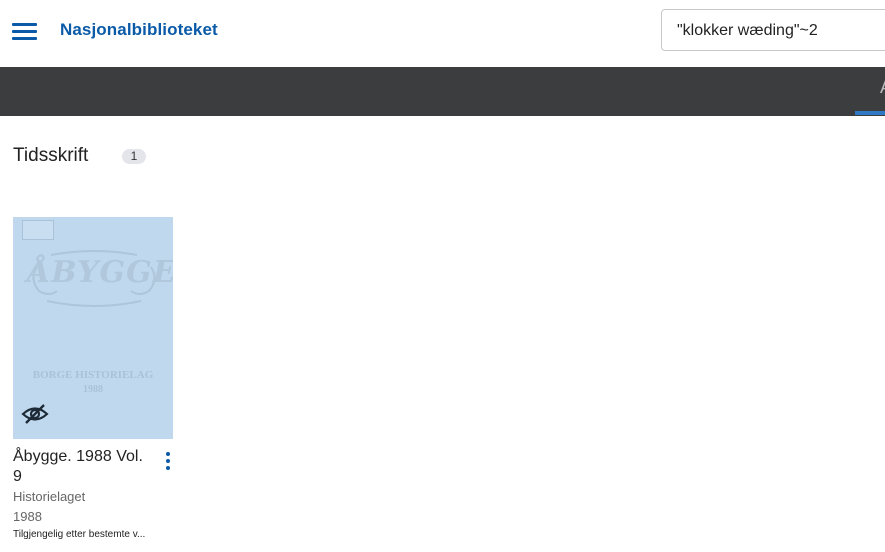  Describe the element at coordinates (870, 113) in the screenshot. I see `active-tab-indicator` at that location.